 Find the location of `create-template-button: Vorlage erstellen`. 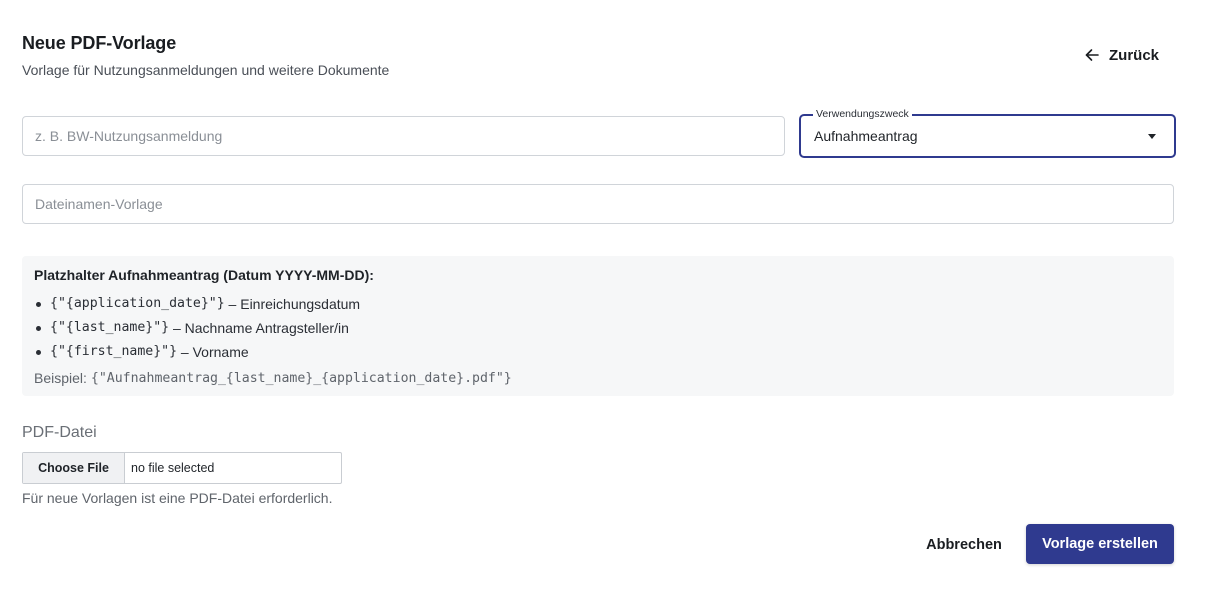

create-template-button: Vorlage erstellen is located at coordinates (1100, 544).